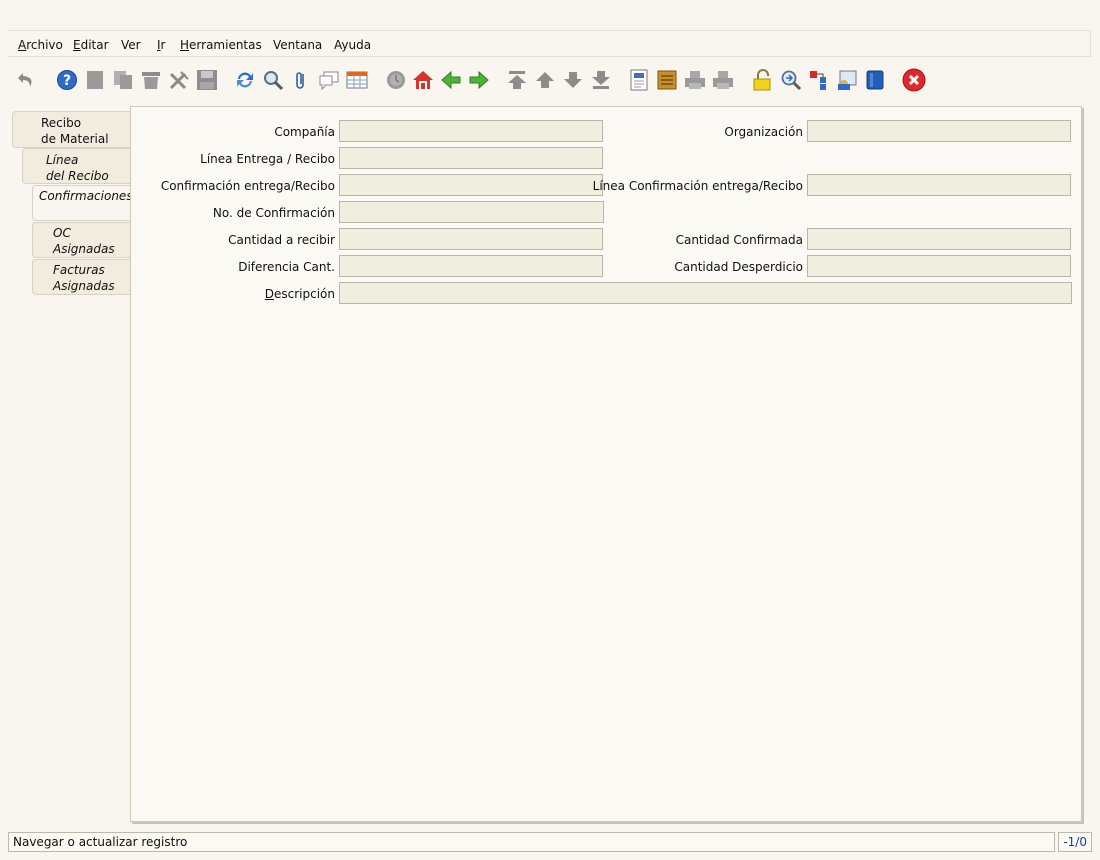  Describe the element at coordinates (639, 80) in the screenshot. I see `report-icon` at that location.